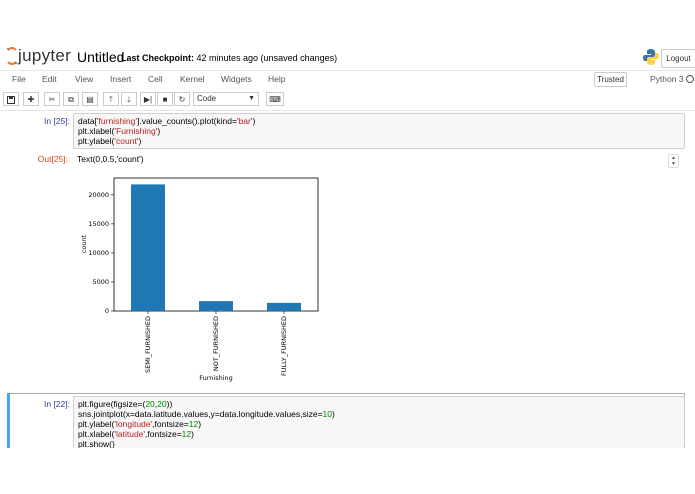  Describe the element at coordinates (98, 224) in the screenshot. I see `y-tick-label: 15000` at that location.